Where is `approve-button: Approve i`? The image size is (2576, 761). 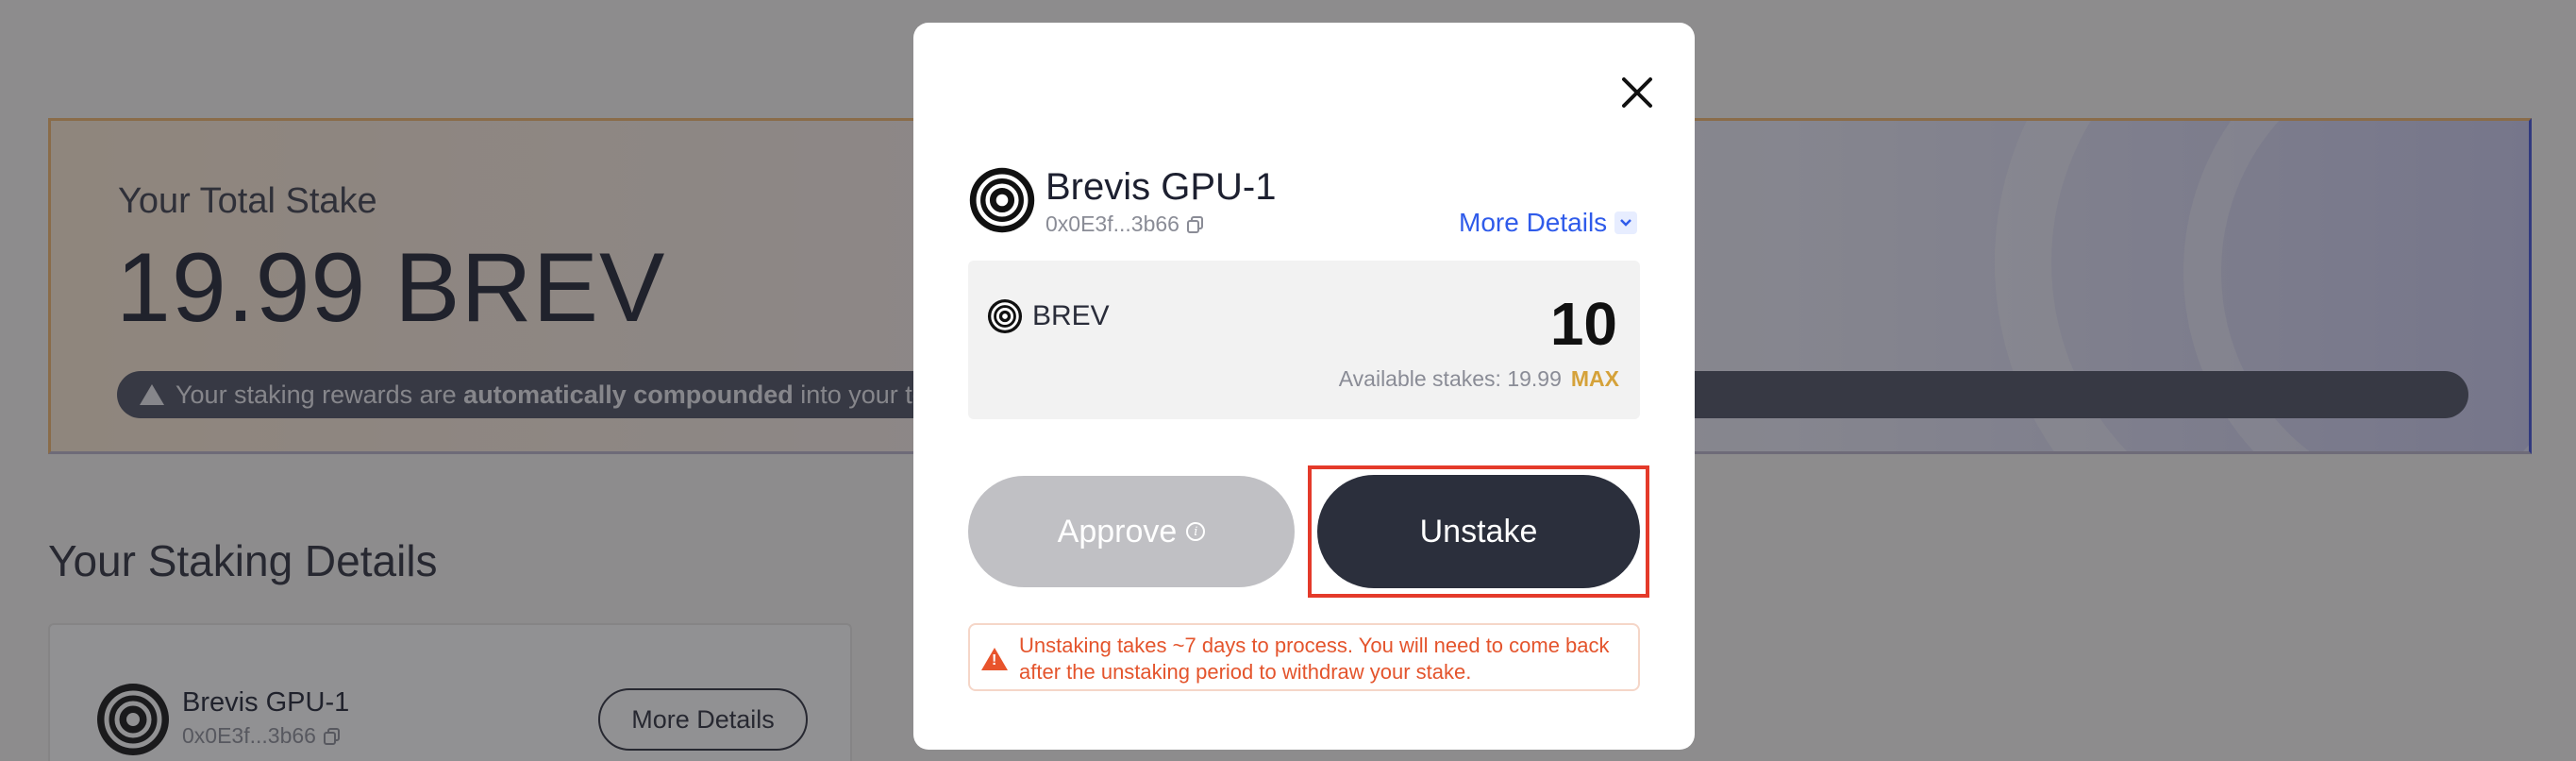 approve-button: Approve i is located at coordinates (1131, 531).